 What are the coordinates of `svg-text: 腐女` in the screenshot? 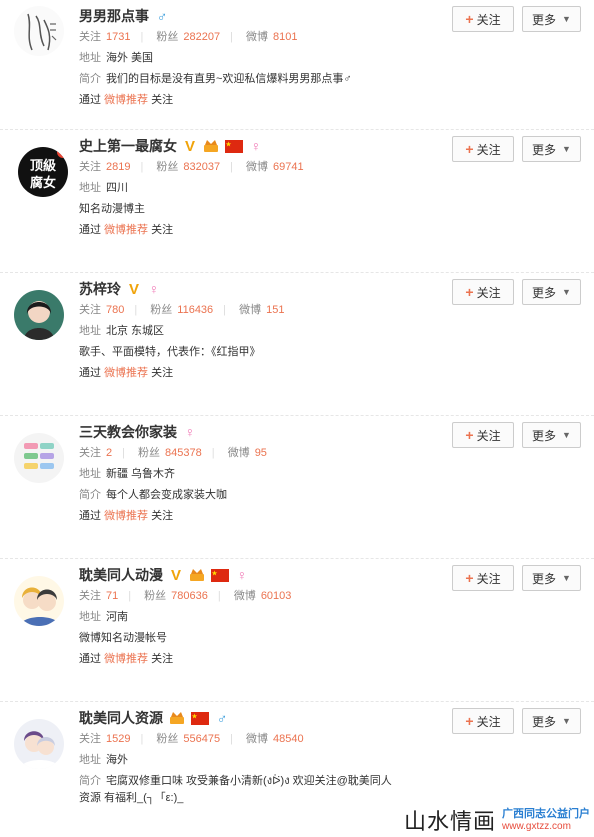 It's located at (43, 183).